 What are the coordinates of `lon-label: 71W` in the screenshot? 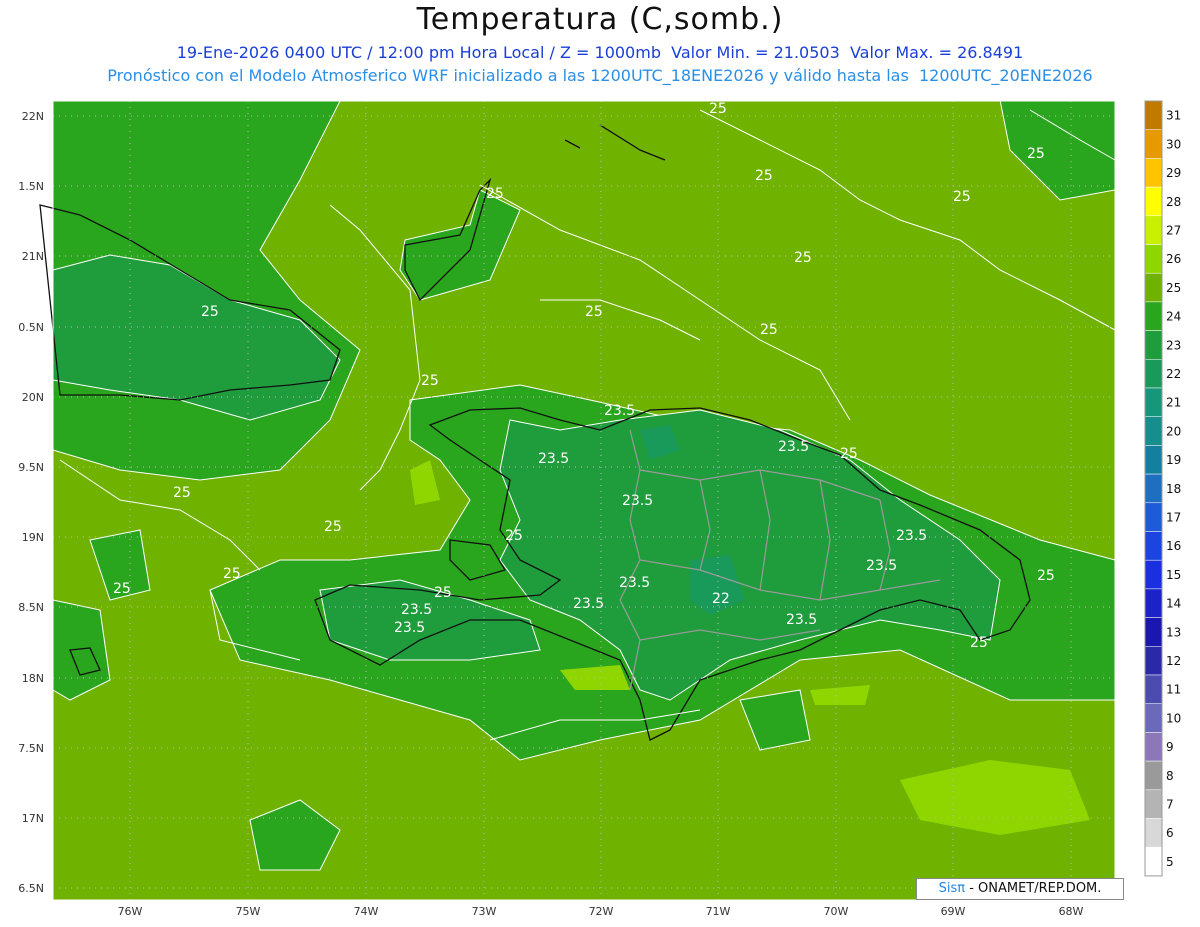 It's located at (718, 911).